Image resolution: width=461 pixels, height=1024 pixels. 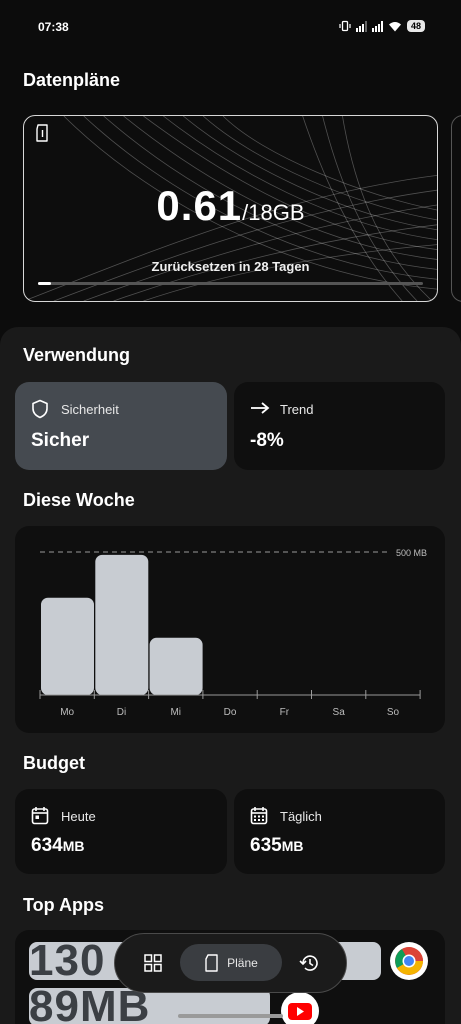 What do you see at coordinates (67, 961) in the screenshot?
I see `app-usage-value: 130` at bounding box center [67, 961].